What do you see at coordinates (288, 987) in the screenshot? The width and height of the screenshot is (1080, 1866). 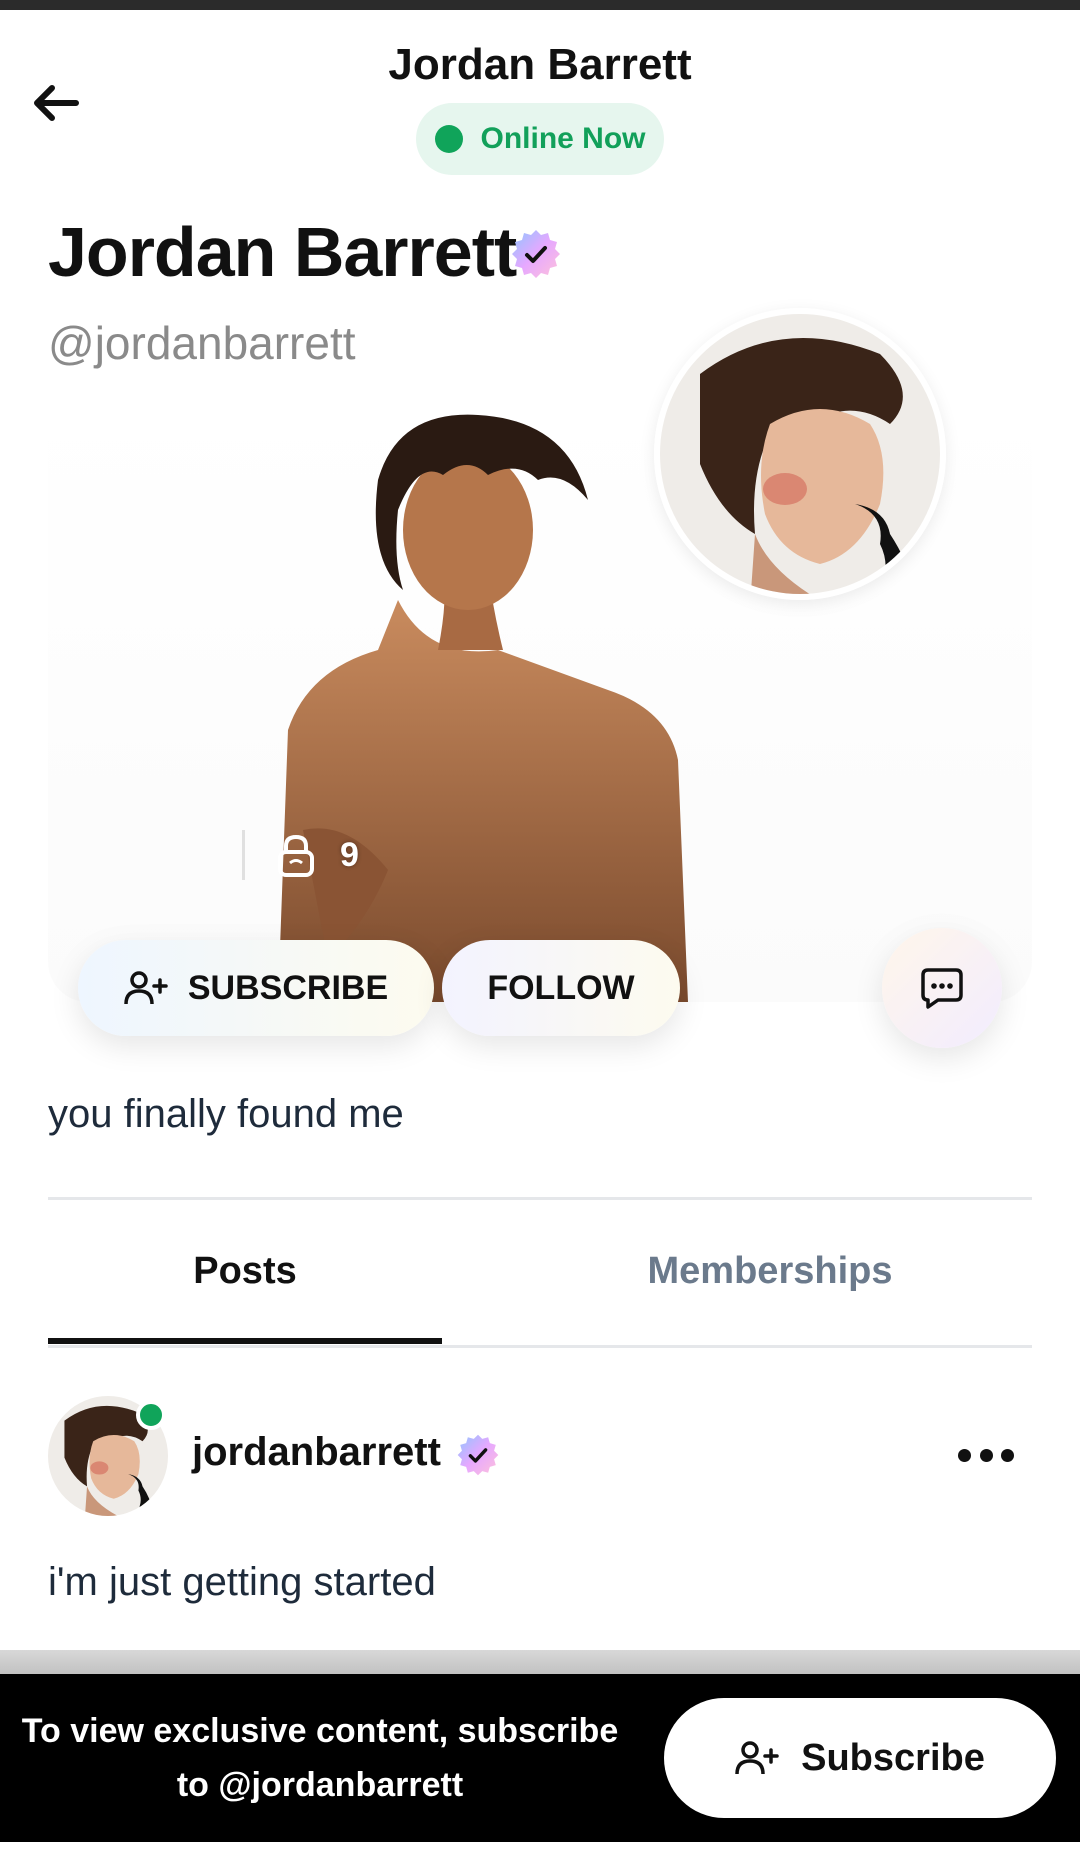 I see `subscribe-button-label: SUBSCRIBE` at bounding box center [288, 987].